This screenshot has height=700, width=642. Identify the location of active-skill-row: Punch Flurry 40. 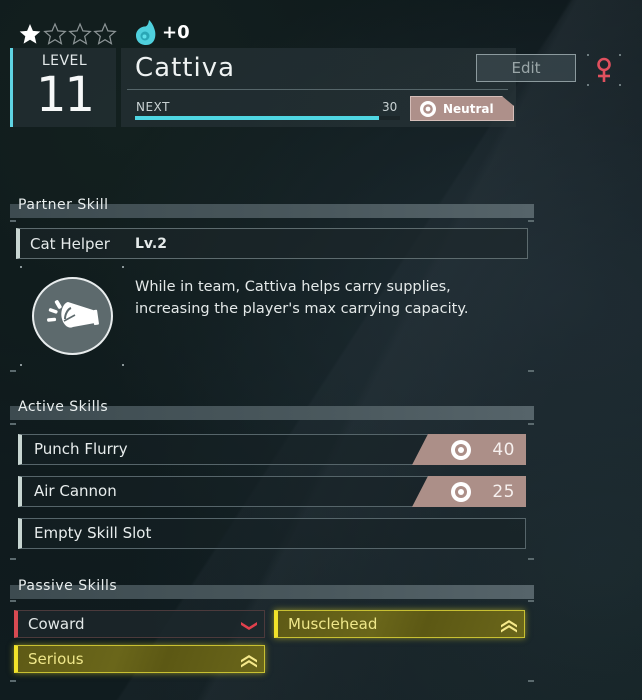
(272, 449).